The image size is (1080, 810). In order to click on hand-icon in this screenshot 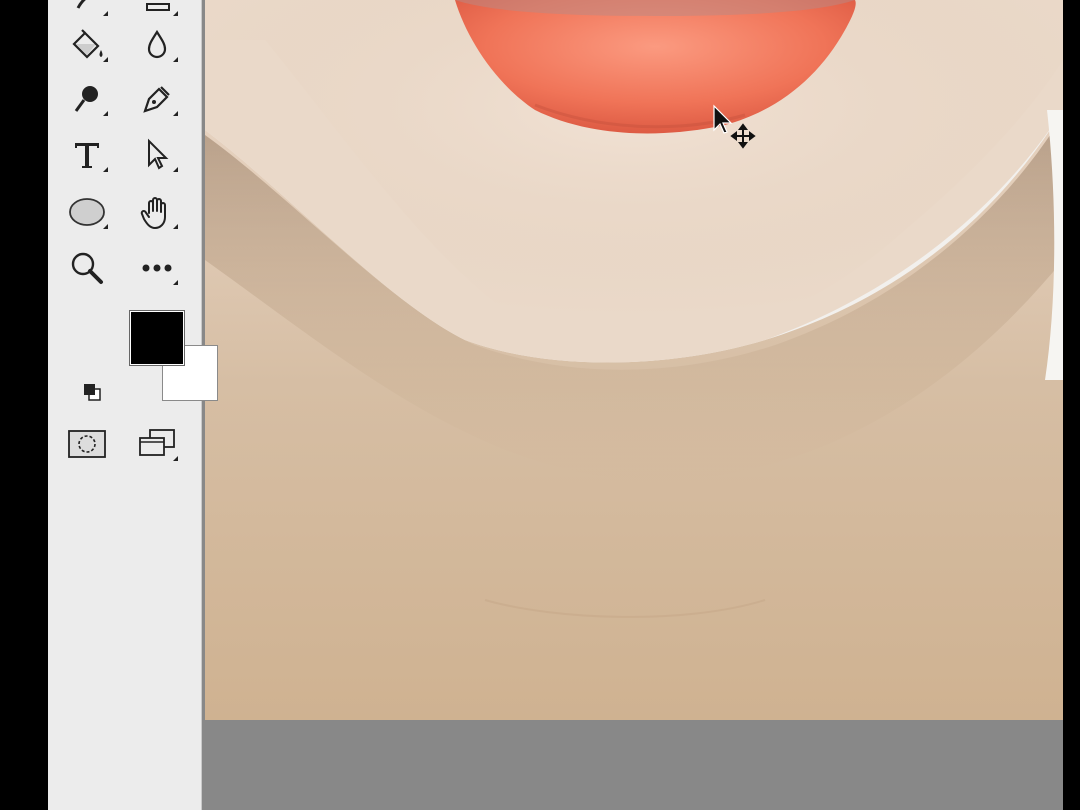, I will do `click(153, 213)`.